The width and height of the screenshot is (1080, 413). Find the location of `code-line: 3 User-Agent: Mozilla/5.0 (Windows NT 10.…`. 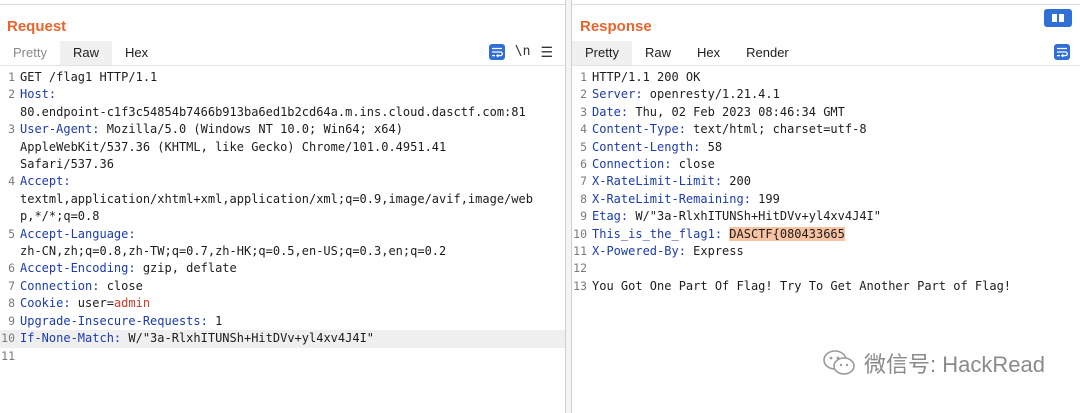

code-line: 3 User-Agent: Mozilla/5.0 (Windows NT 10.… is located at coordinates (282, 129).